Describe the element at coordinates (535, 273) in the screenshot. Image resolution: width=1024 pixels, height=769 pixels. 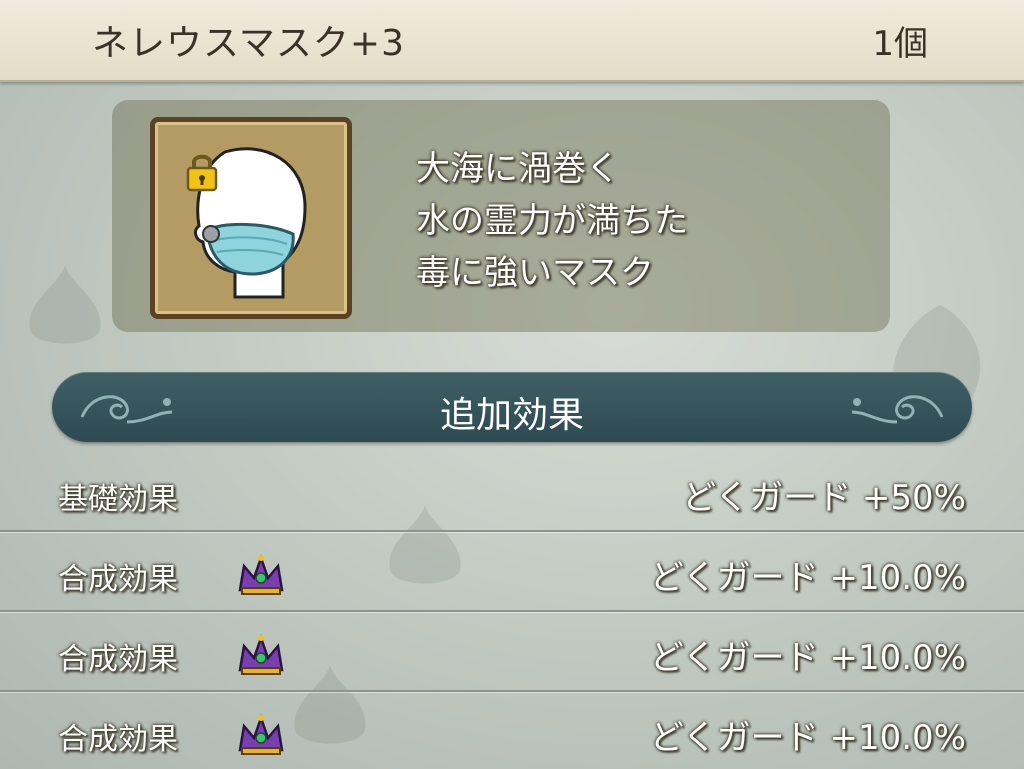
I see `description-line: 毒に強いマスク` at that location.